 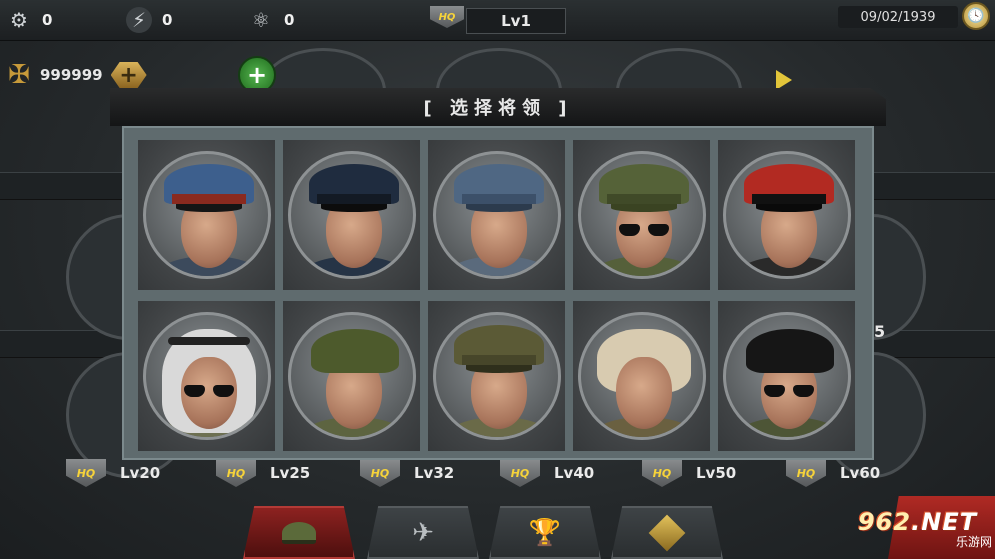 I want to click on modal-header: [ 选择将领 ], so click(x=498, y=107).